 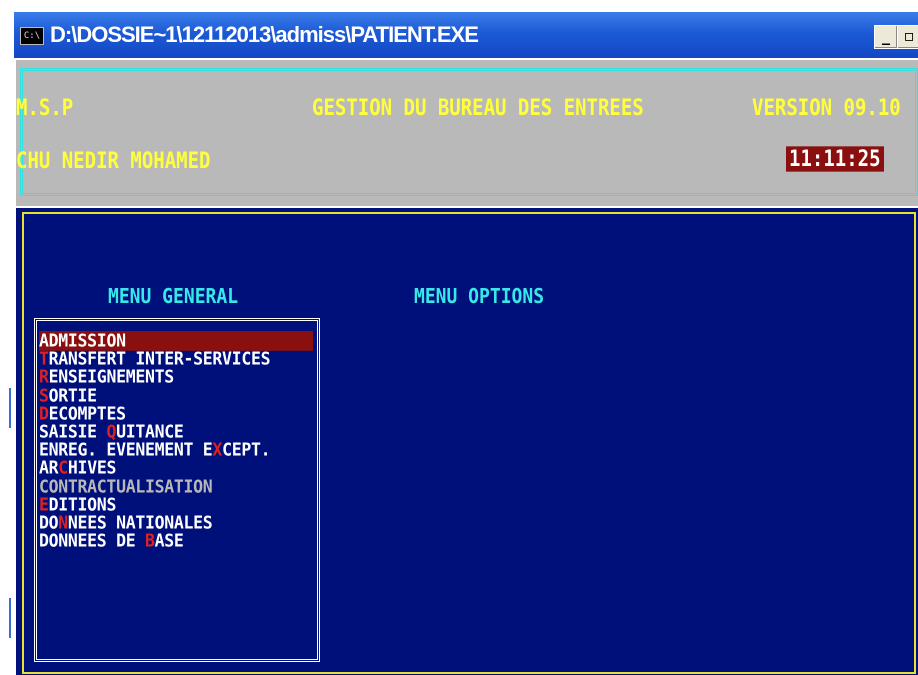 I want to click on version-label: VERSION 09.10, so click(x=826, y=108).